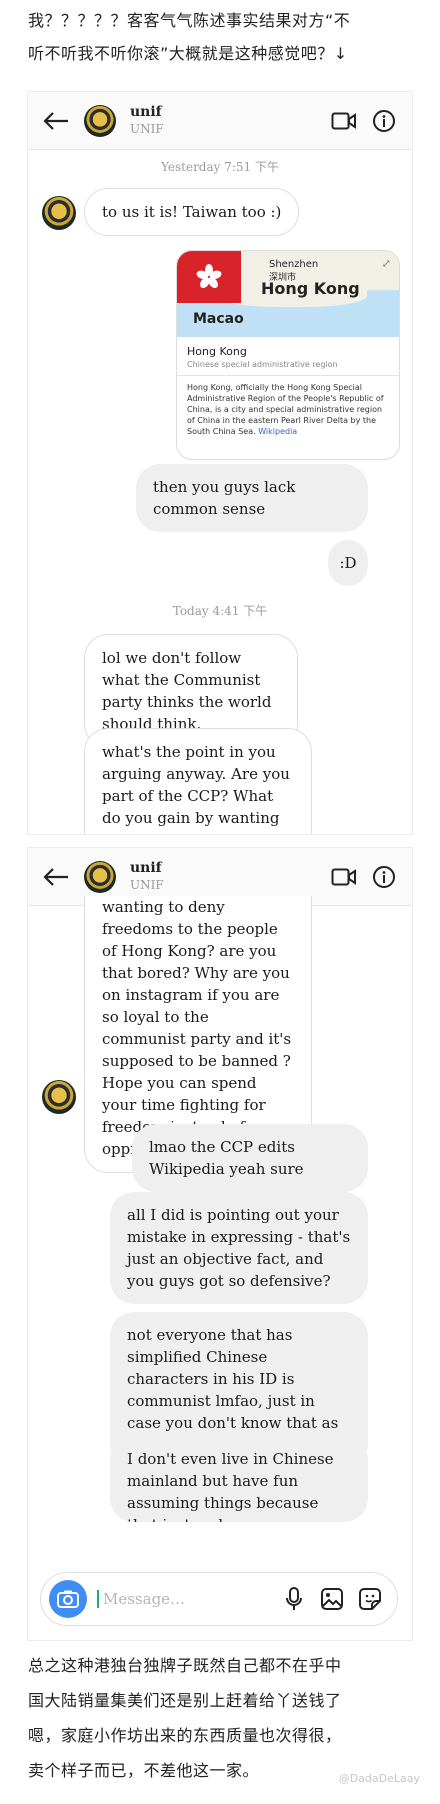 The image size is (440, 1804). What do you see at coordinates (185, 1735) in the screenshot?
I see `post-outro-line: 嗯，家庭小作坊出来的东西质量也次得很，` at bounding box center [185, 1735].